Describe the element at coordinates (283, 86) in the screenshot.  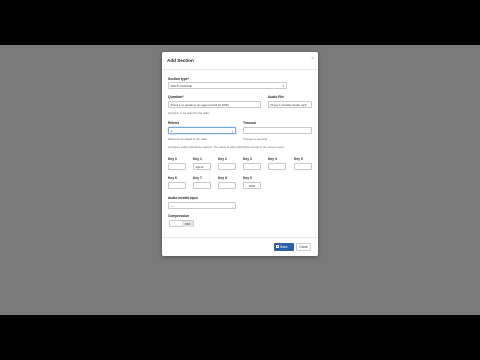
I see `select-arrow-icon: ⇕` at that location.